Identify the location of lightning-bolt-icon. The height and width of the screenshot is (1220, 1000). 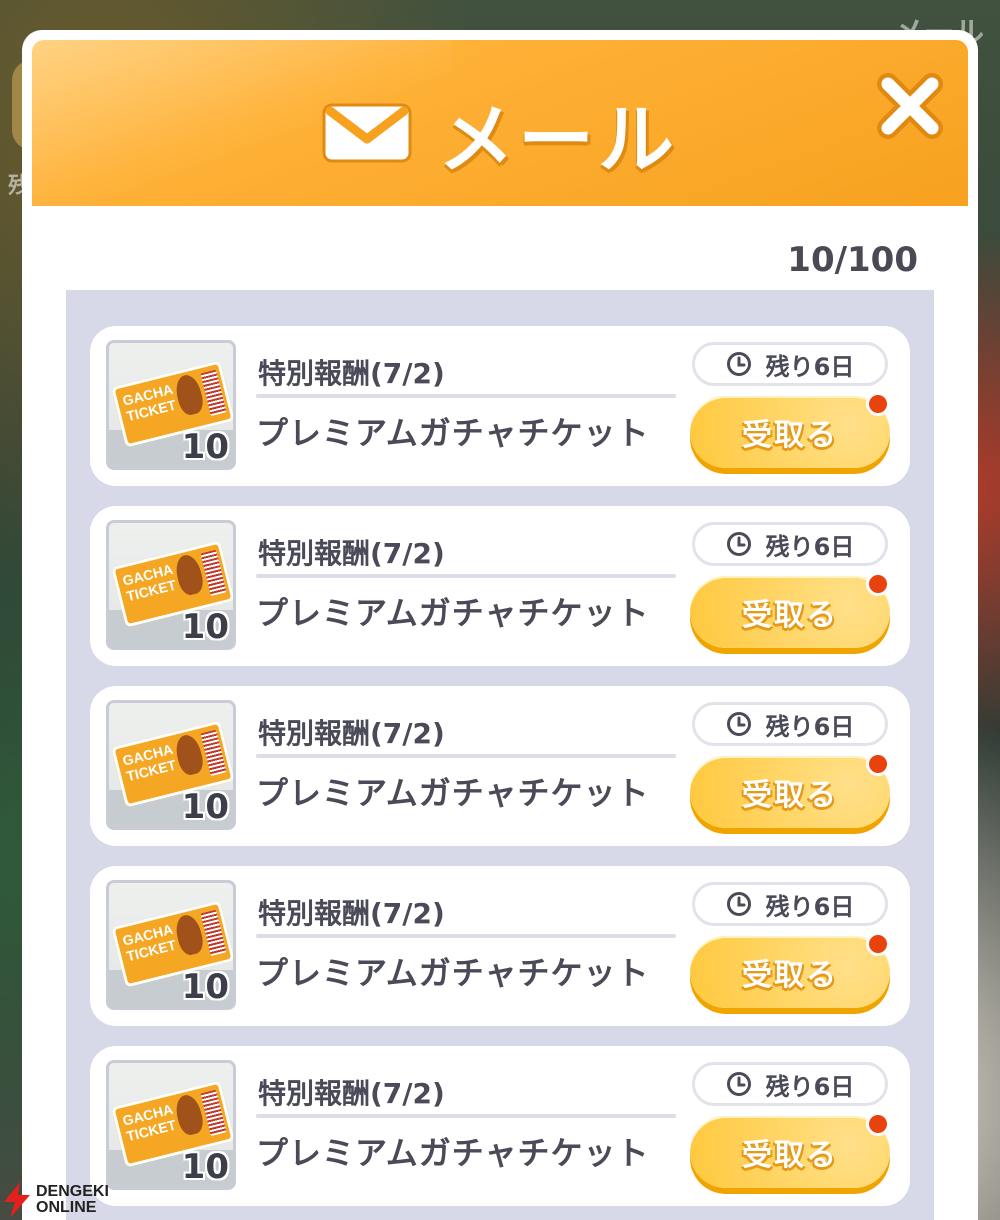
(17, 1200).